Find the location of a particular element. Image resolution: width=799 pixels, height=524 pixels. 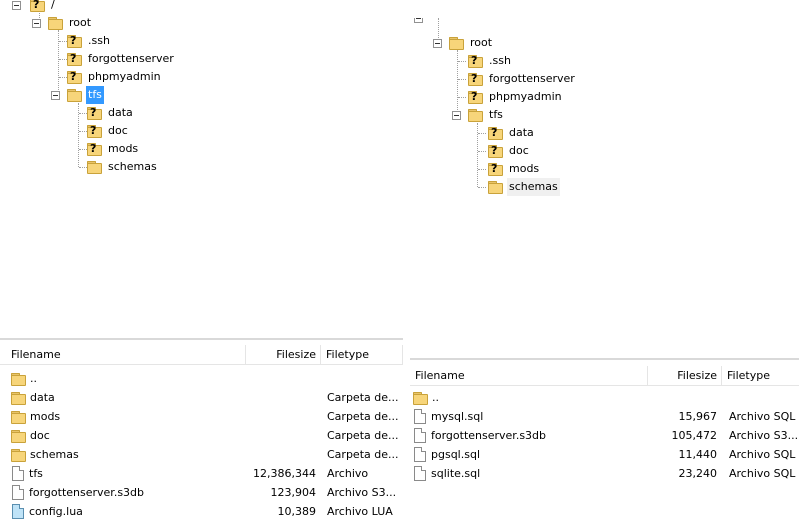

file-name-cell: forgottenserver.s3db is located at coordinates (126, 492).